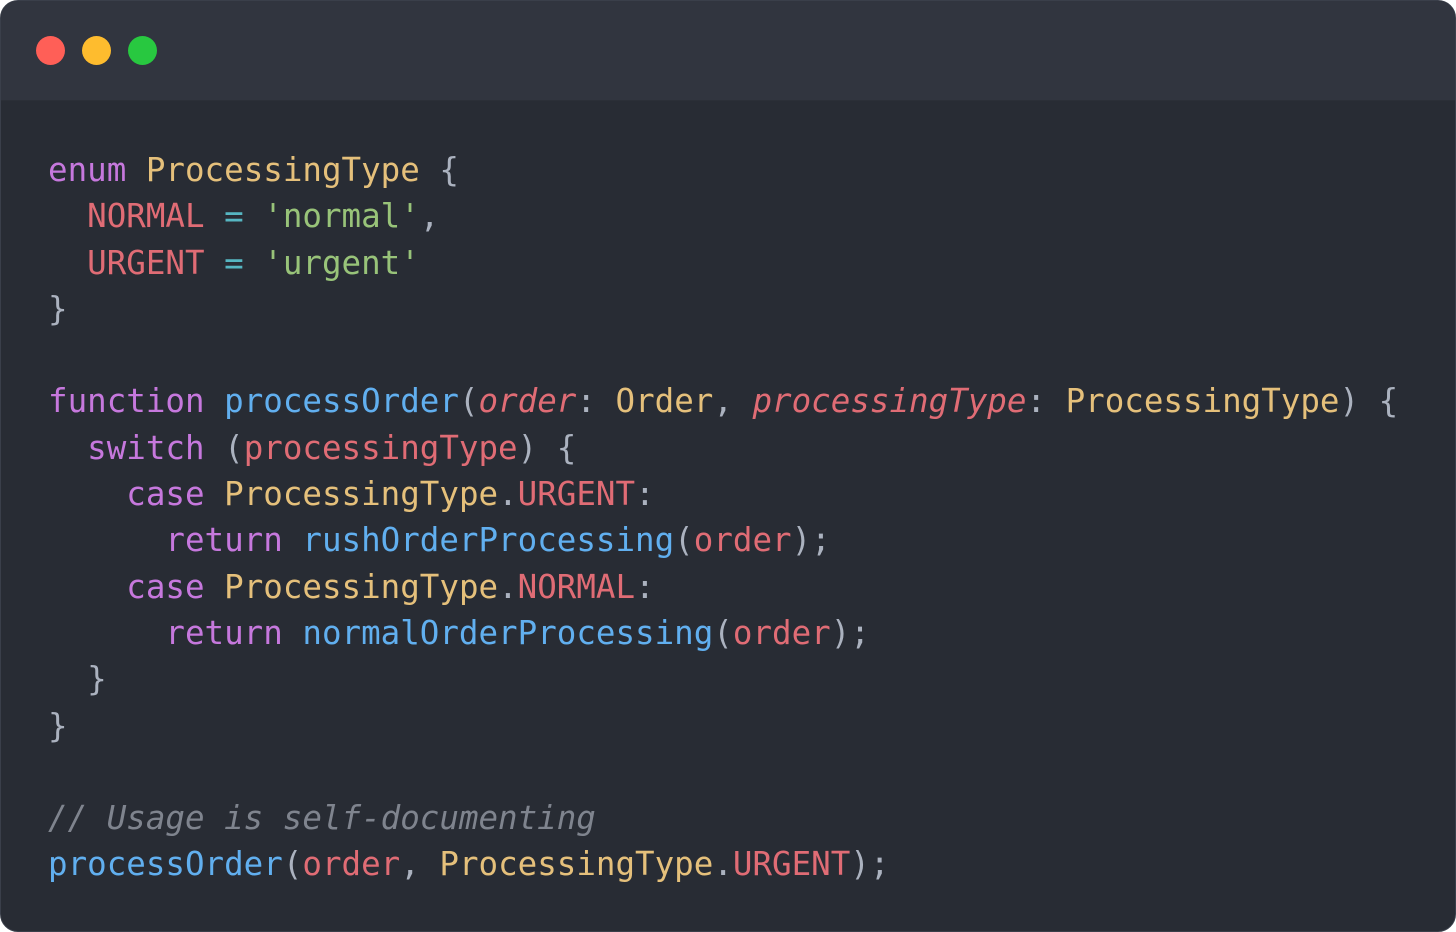 The image size is (1456, 932). What do you see at coordinates (723, 587) in the screenshot?
I see `code-line: case ProcessingType.NORMAL:` at bounding box center [723, 587].